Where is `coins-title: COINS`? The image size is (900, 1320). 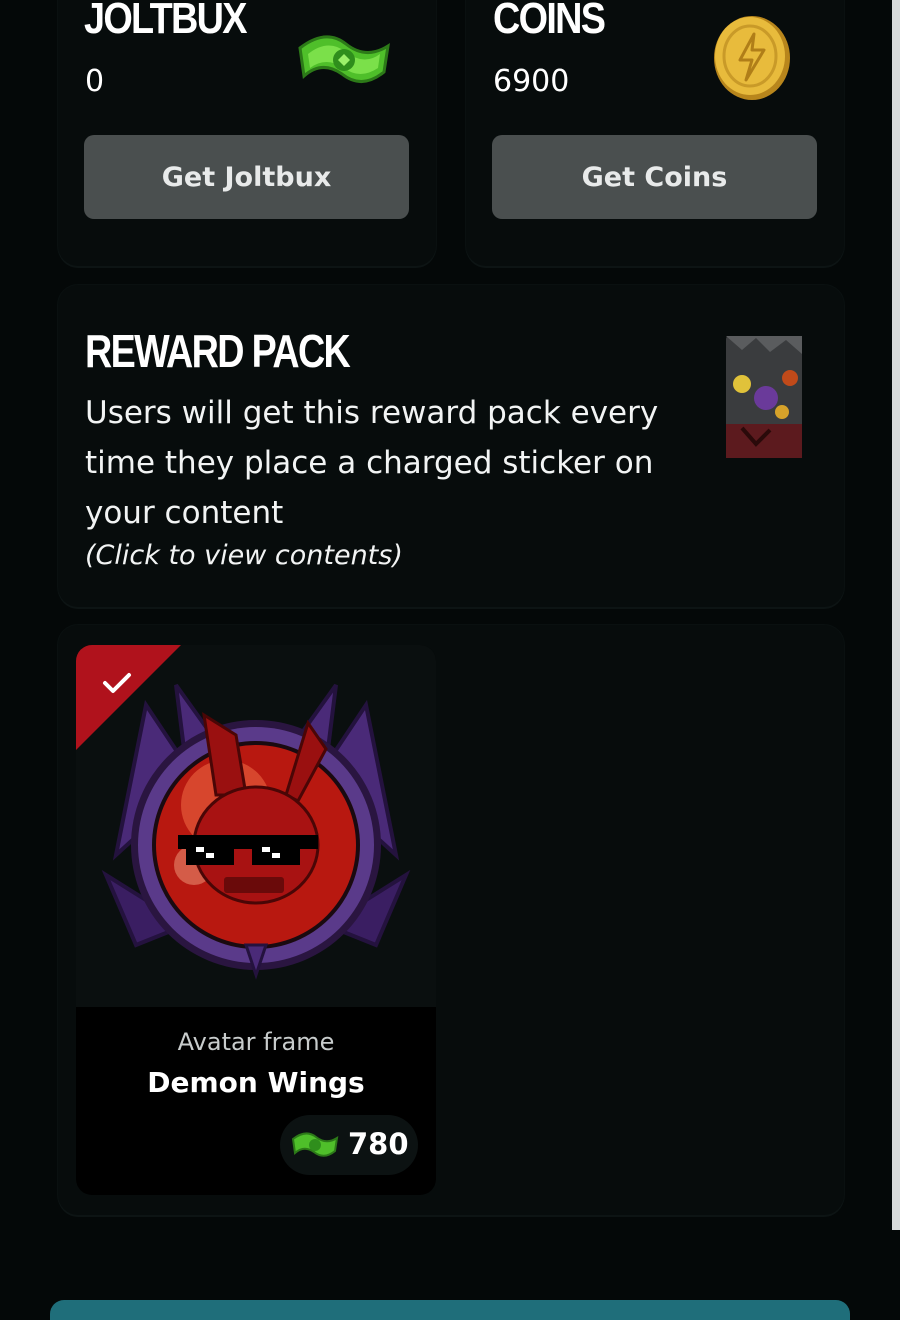 coins-title: COINS is located at coordinates (549, 21).